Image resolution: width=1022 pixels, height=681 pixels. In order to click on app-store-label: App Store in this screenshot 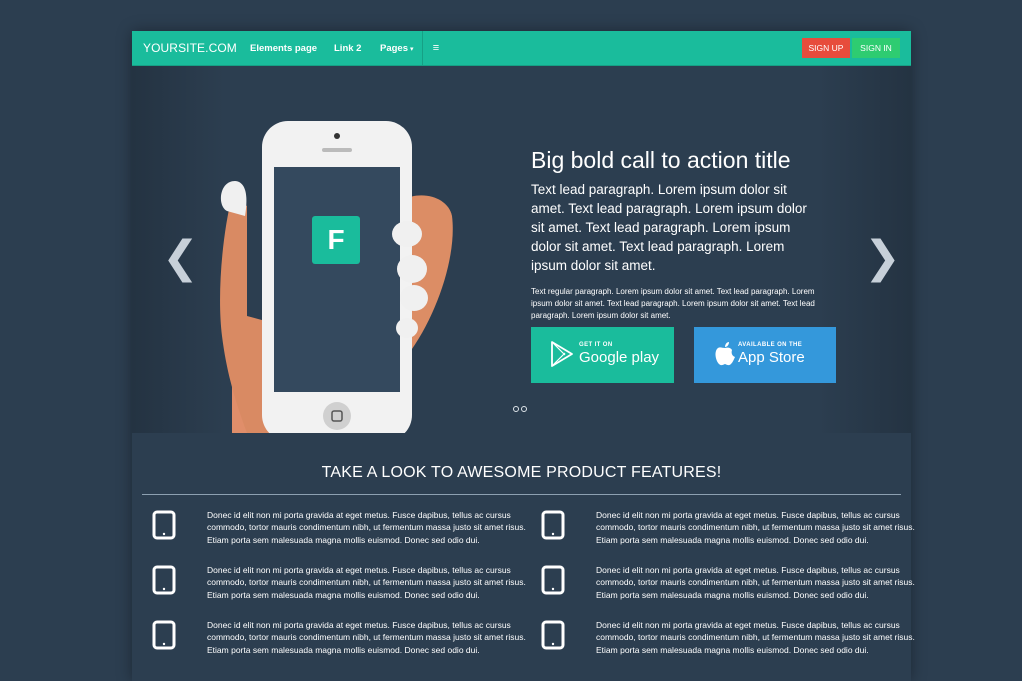, I will do `click(771, 357)`.